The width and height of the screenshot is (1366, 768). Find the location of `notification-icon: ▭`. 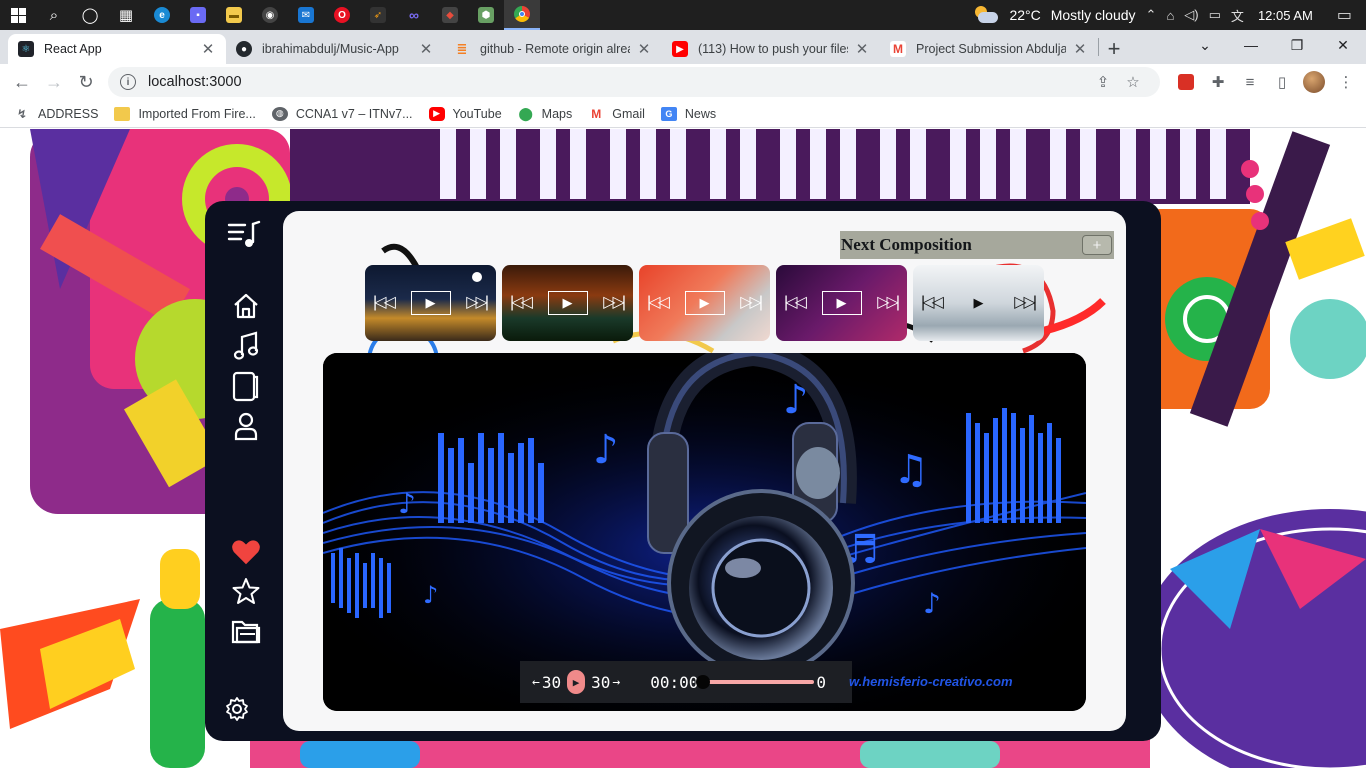

notification-icon: ▭ is located at coordinates (1344, 15).